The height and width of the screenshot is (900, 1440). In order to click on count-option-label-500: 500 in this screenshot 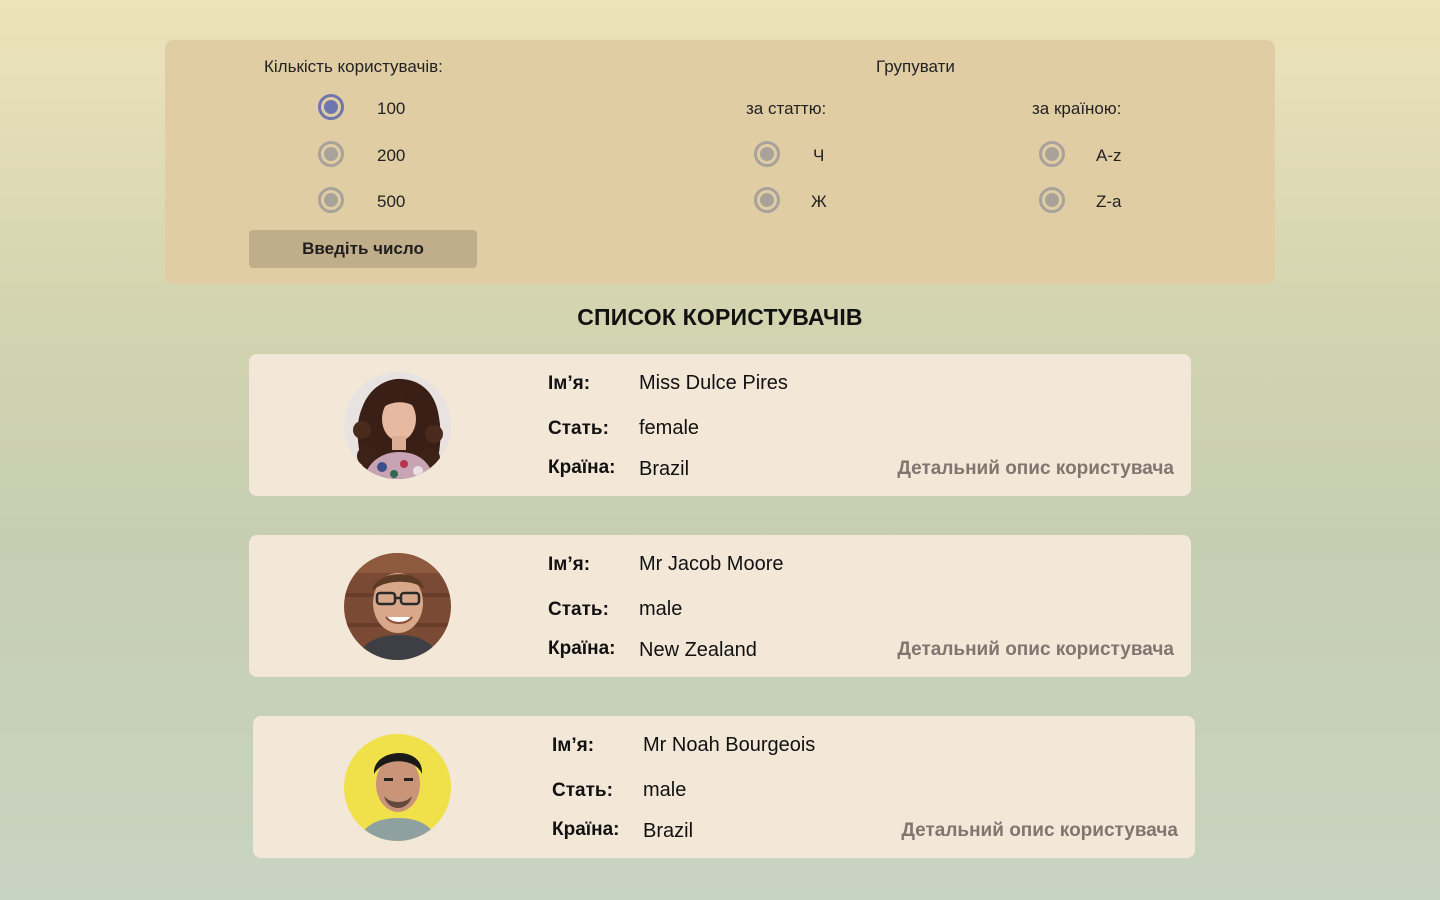, I will do `click(391, 201)`.